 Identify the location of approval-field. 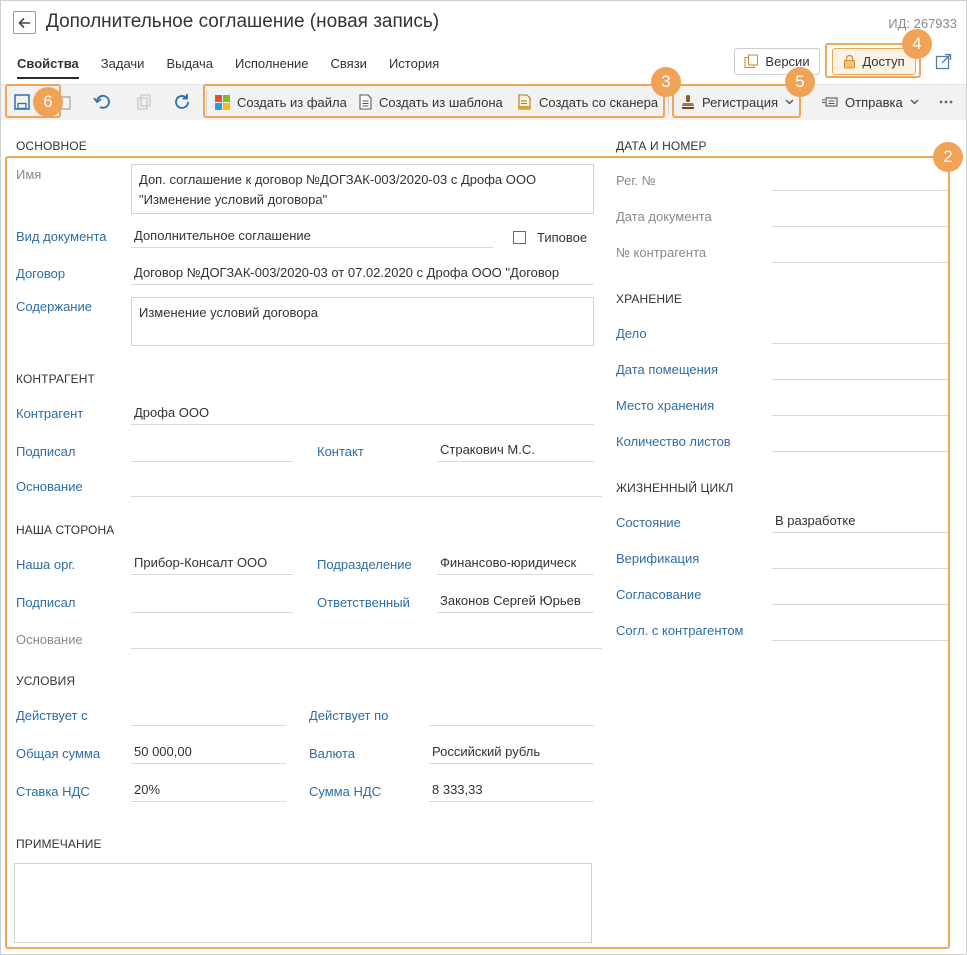
(860, 594).